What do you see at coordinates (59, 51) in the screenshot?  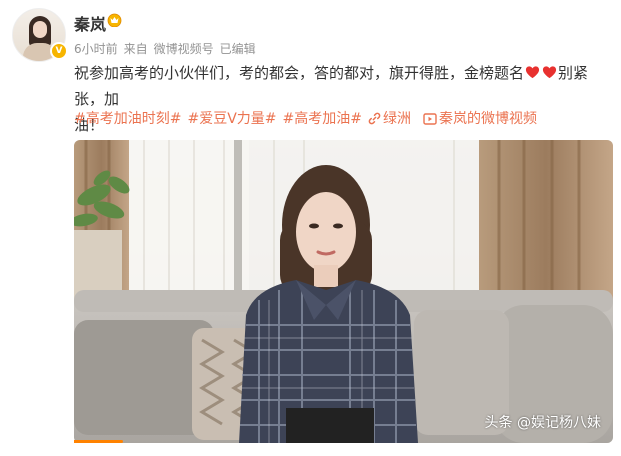 I see `verified-v-icon: V` at bounding box center [59, 51].